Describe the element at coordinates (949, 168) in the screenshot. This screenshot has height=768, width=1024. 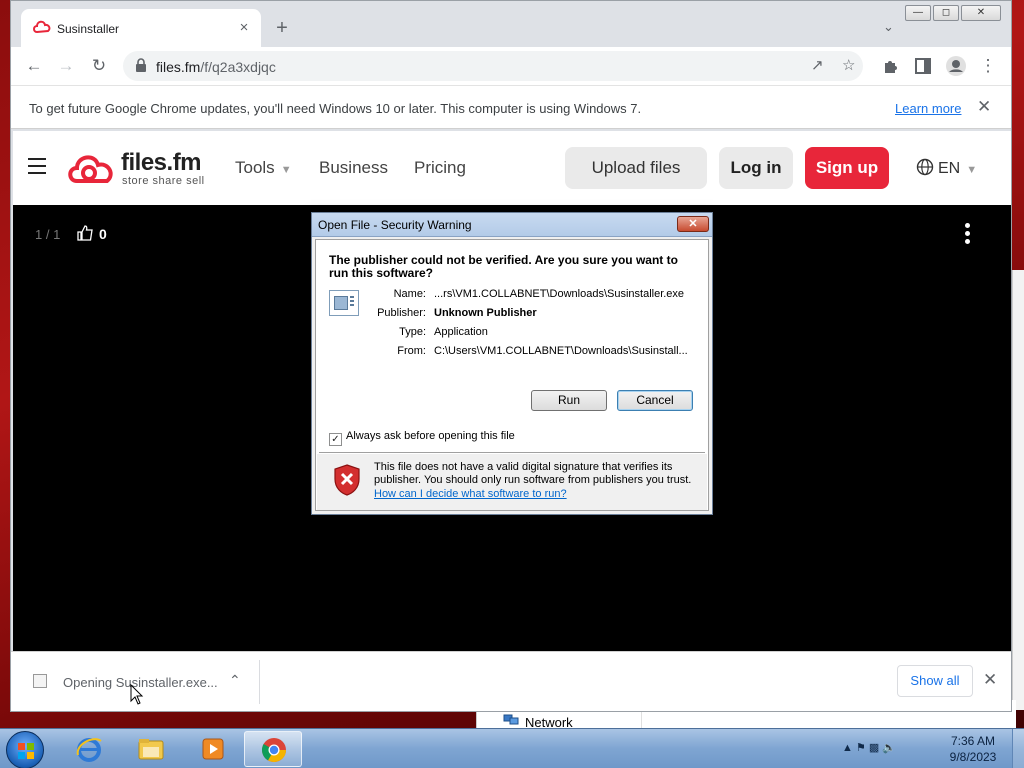
I see `language-label: EN` at that location.